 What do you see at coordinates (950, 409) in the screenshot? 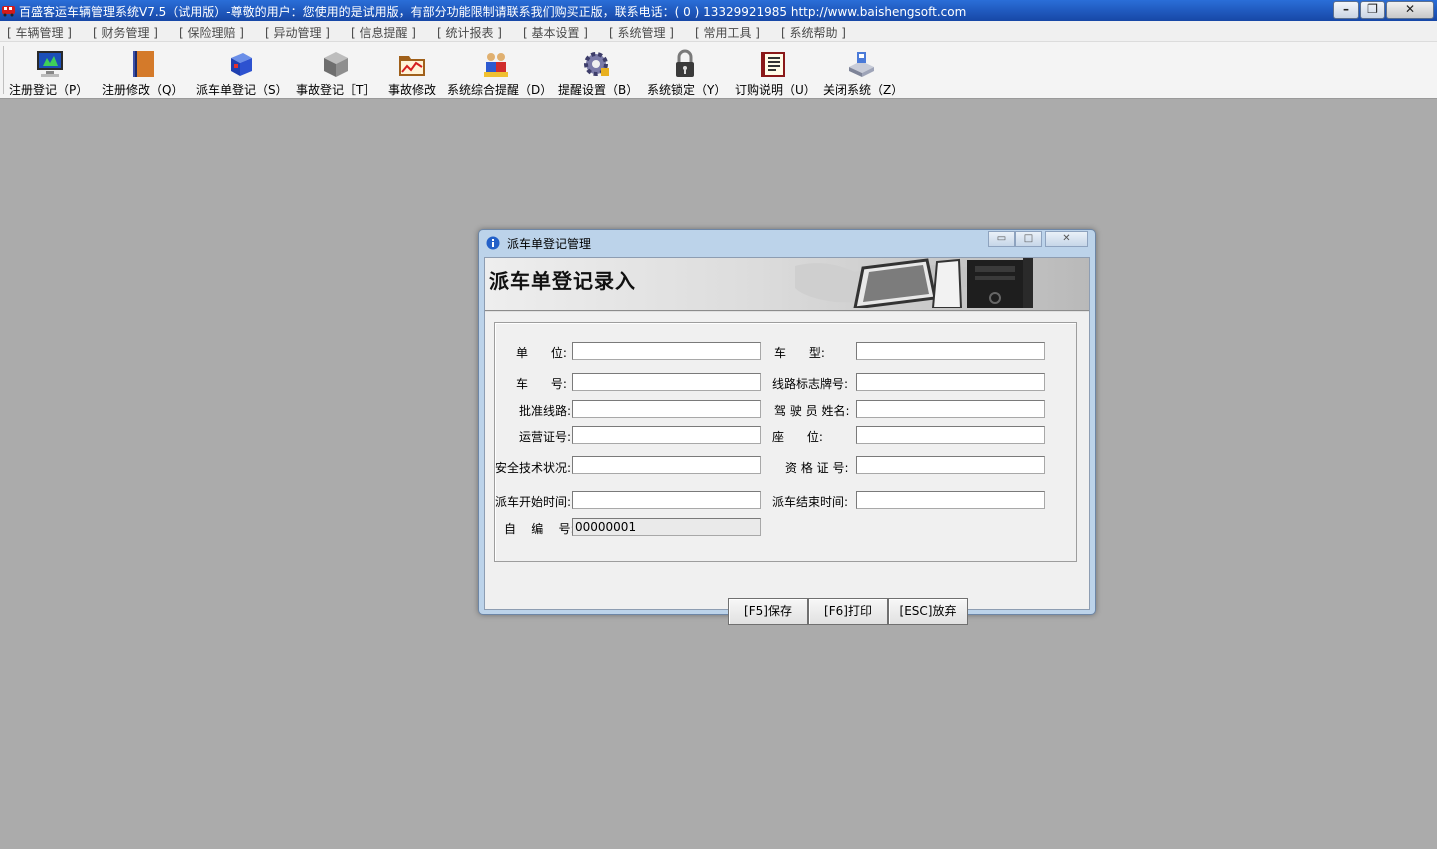
I see `driver-input` at bounding box center [950, 409].